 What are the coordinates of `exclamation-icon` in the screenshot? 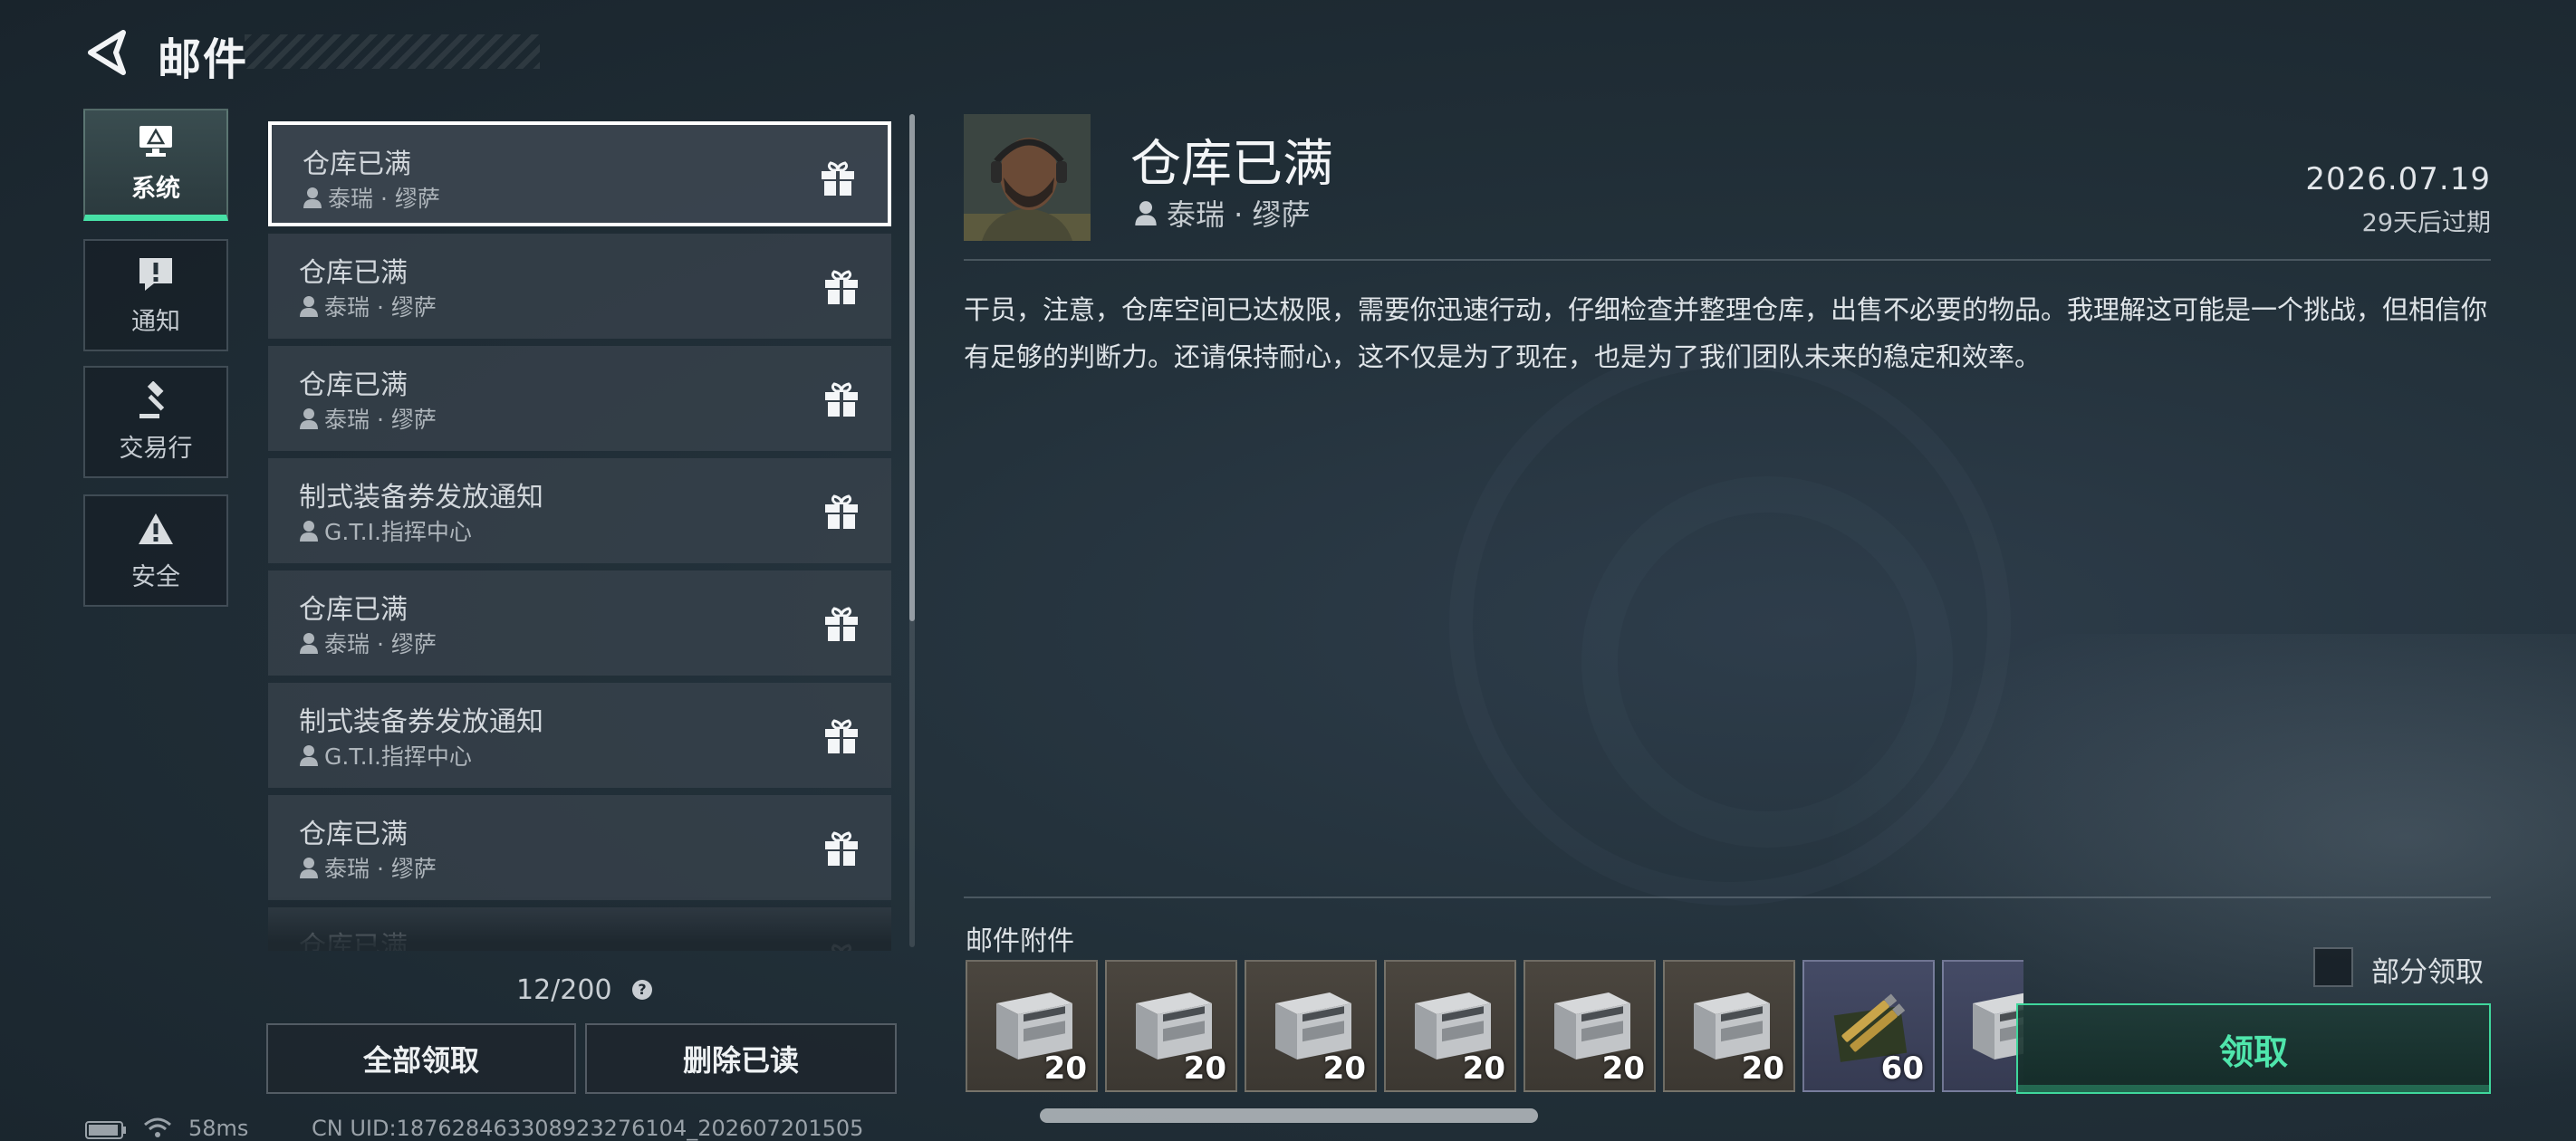 It's located at (155, 274).